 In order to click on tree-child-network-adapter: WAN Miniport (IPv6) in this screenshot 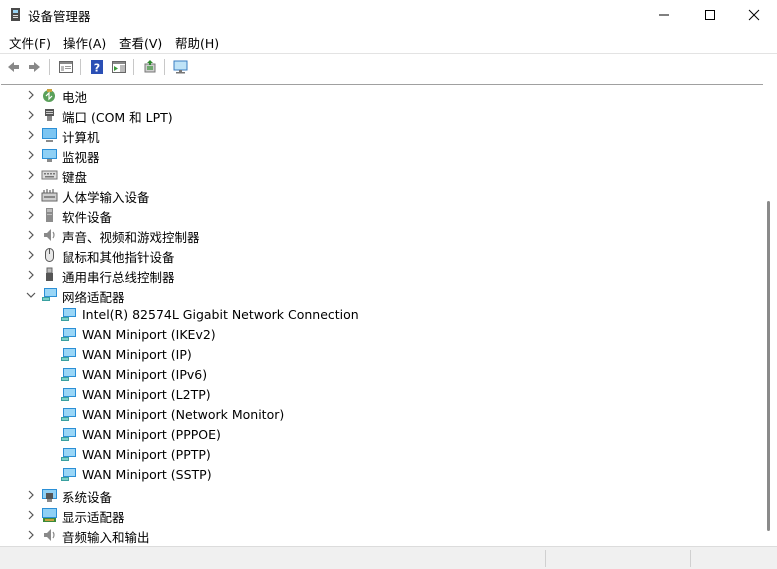, I will do `click(381, 375)`.